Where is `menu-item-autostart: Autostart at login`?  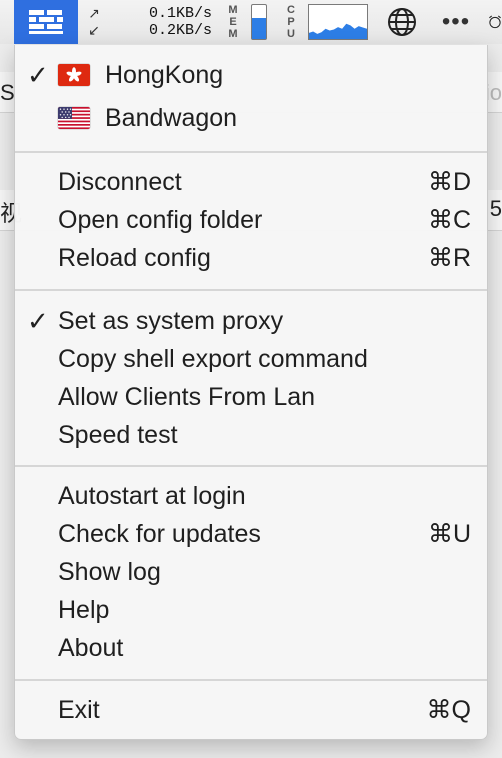
menu-item-autostart: Autostart at login is located at coordinates (251, 496).